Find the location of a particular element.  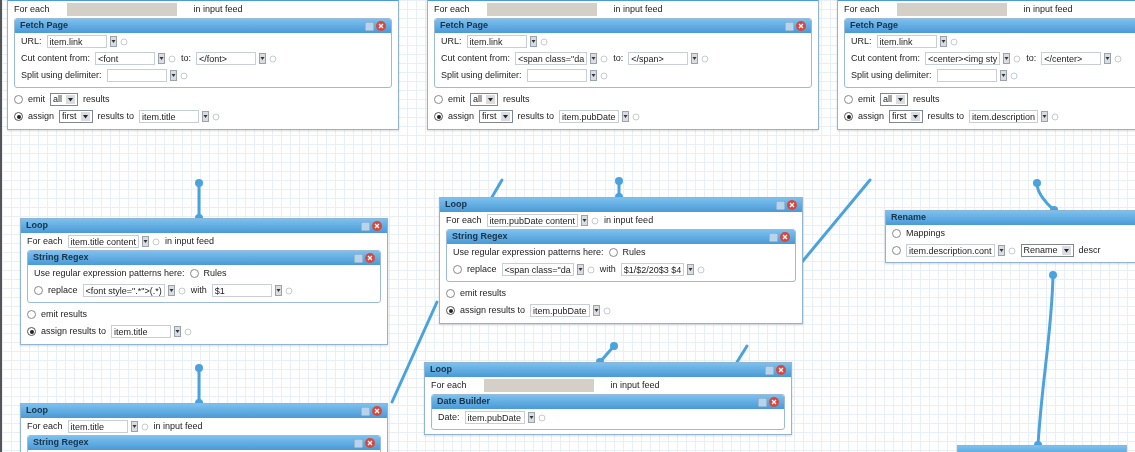

input-field: <font is located at coordinates (125, 58).